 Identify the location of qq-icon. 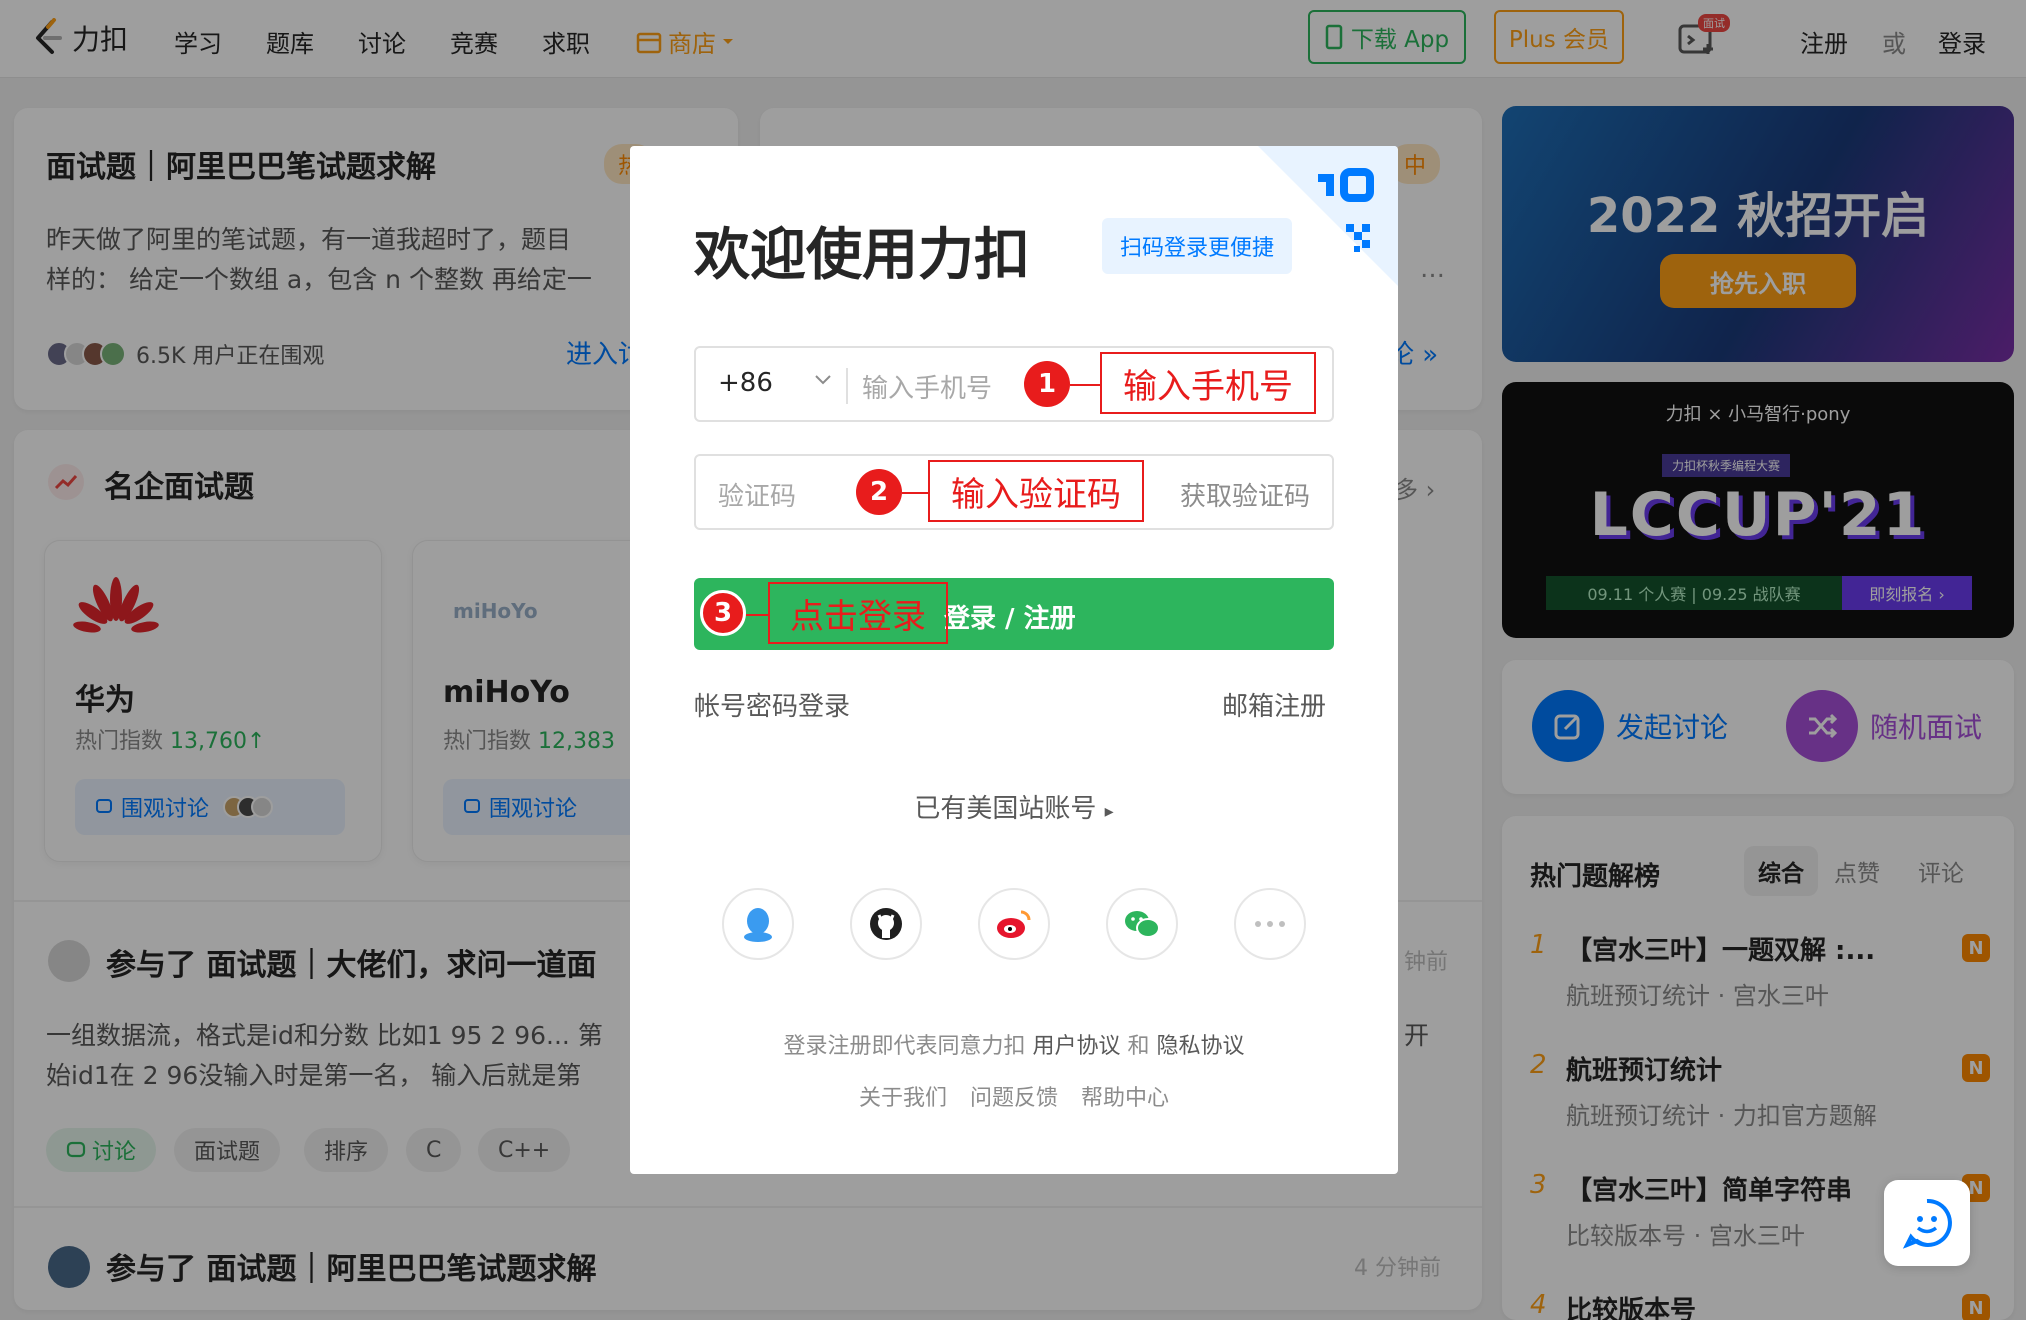
(758, 925).